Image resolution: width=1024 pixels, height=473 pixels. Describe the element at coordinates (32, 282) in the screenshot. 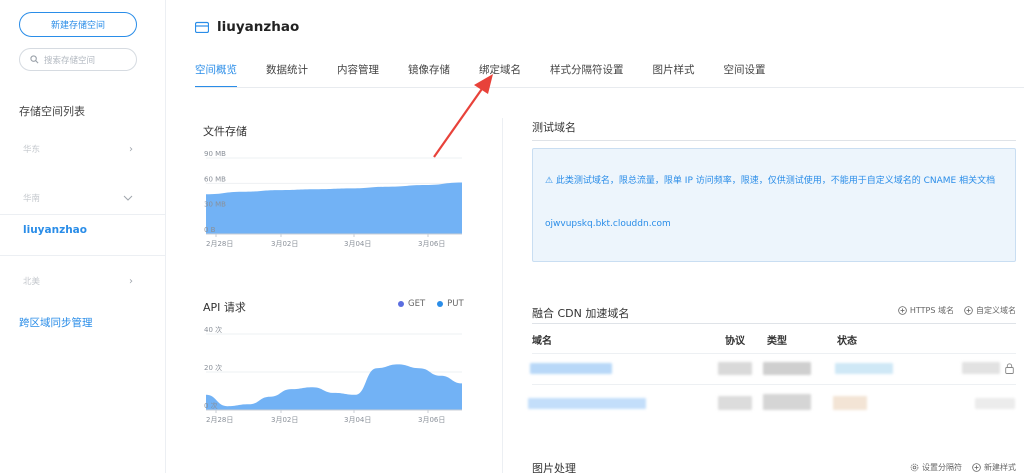

I see `region-label: 北美` at that location.